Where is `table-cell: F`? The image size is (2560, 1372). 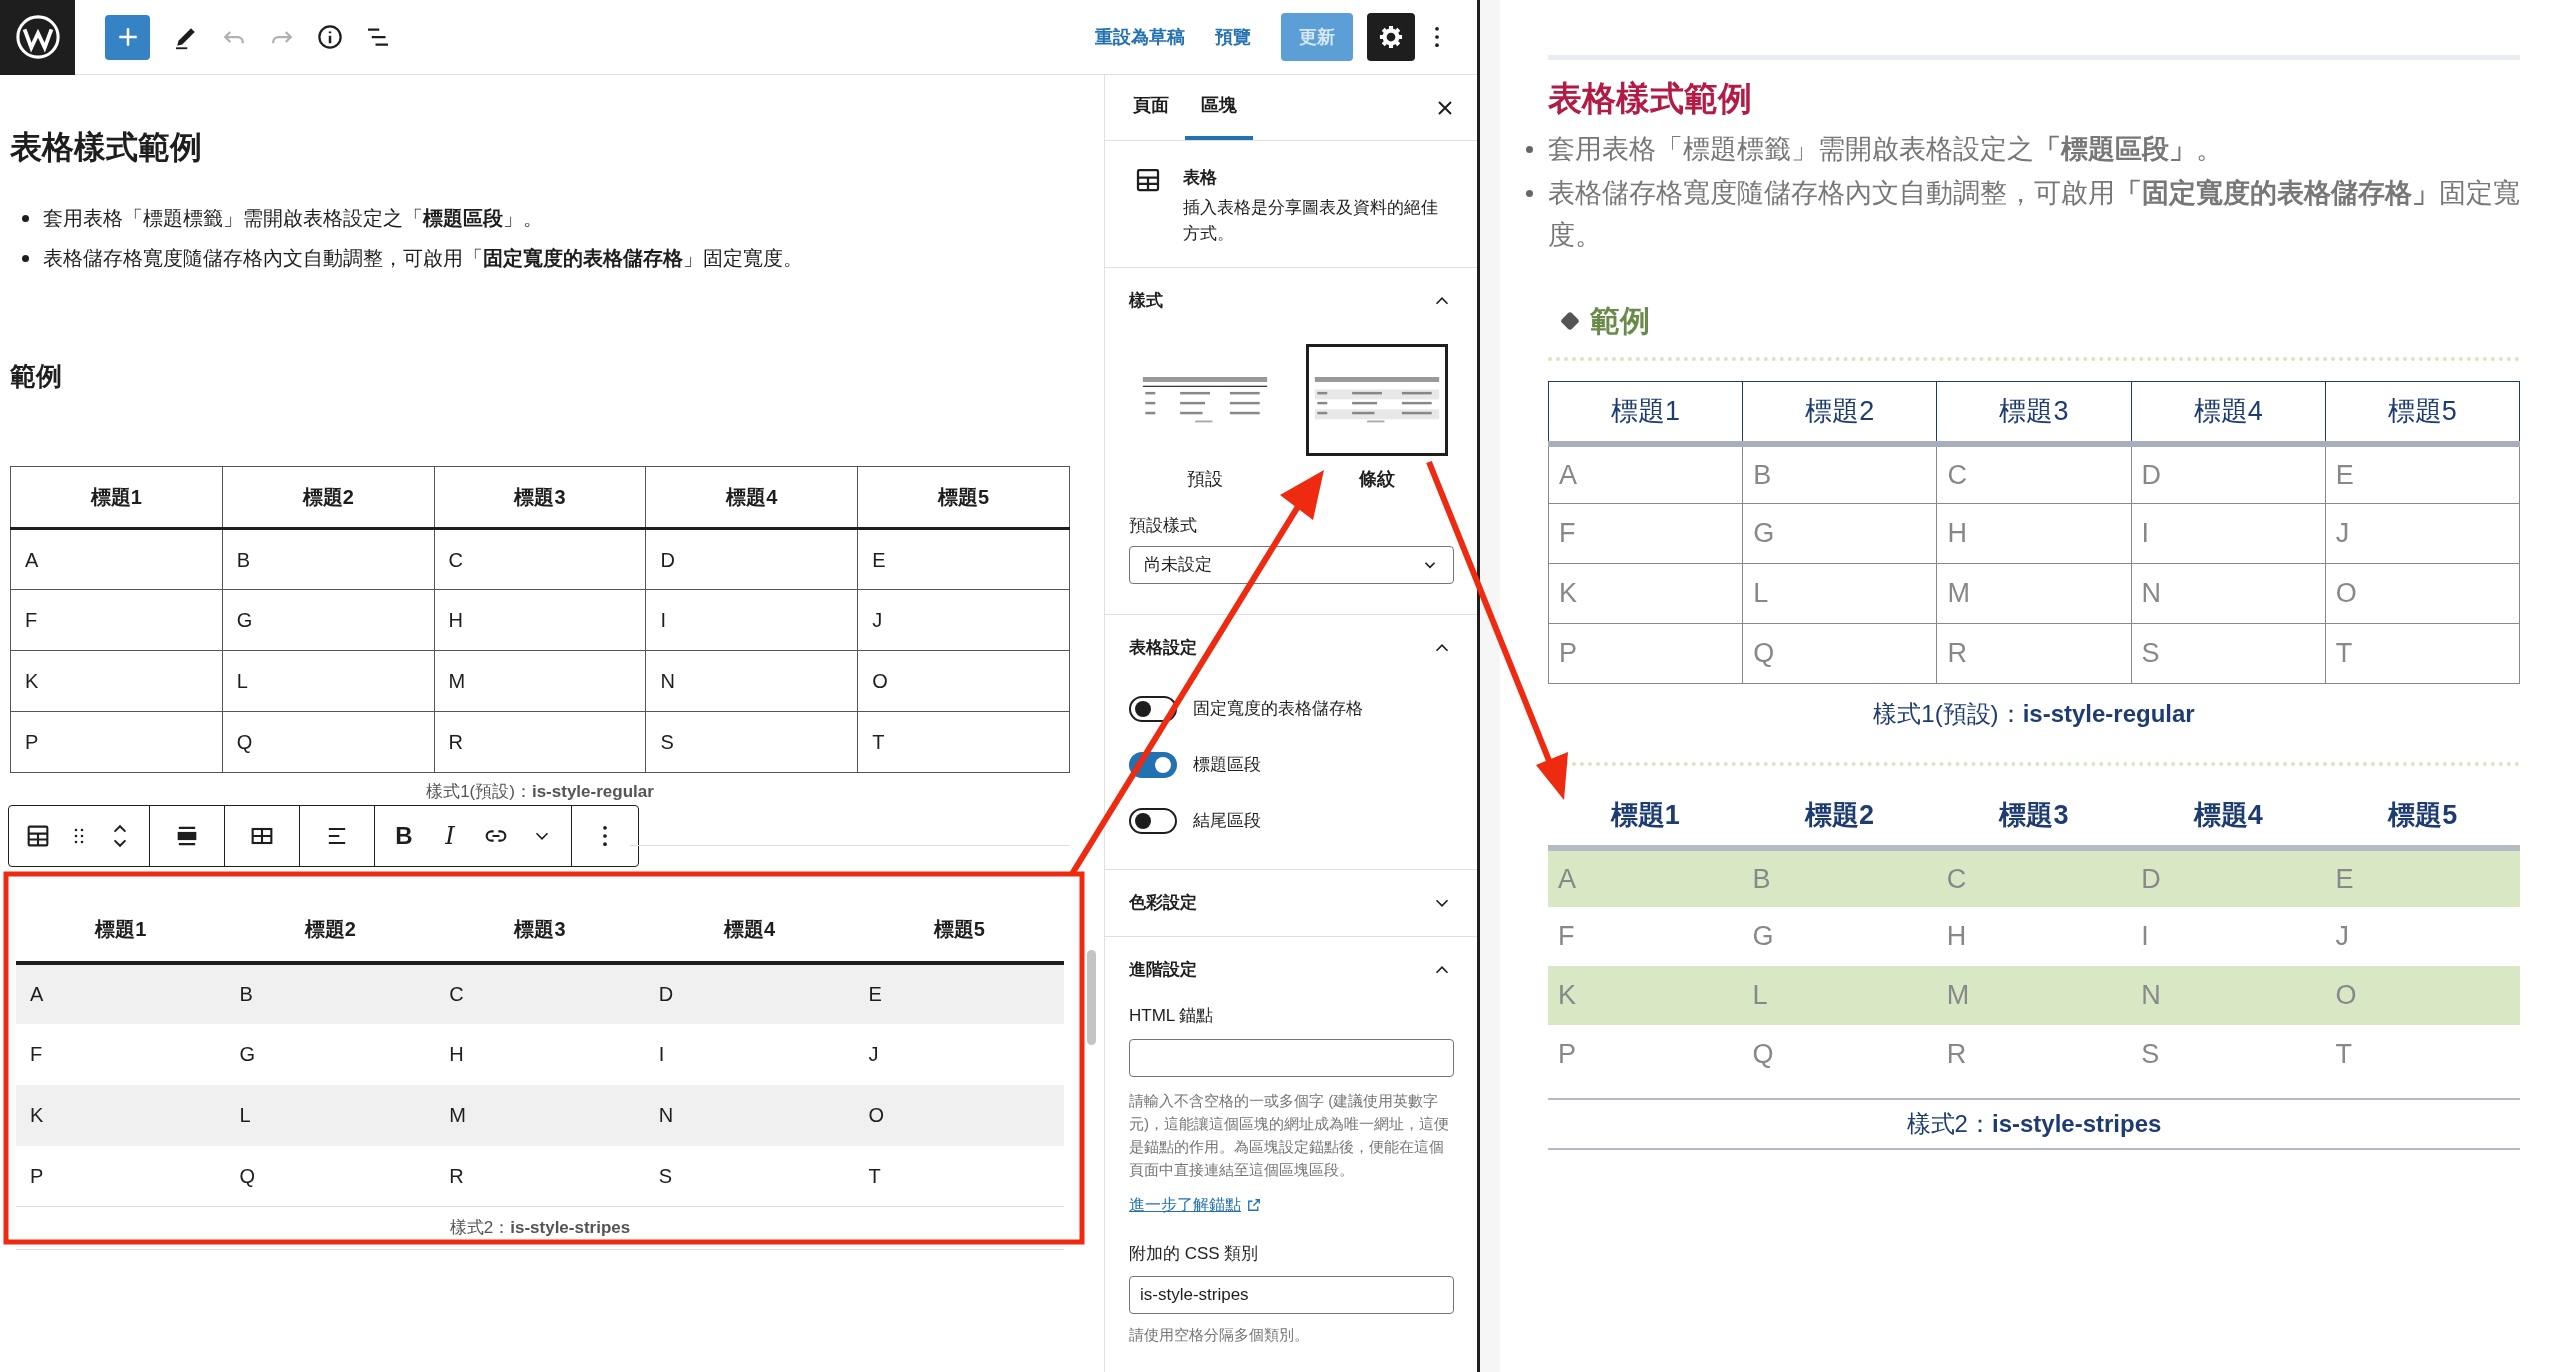 table-cell: F is located at coordinates (121, 1054).